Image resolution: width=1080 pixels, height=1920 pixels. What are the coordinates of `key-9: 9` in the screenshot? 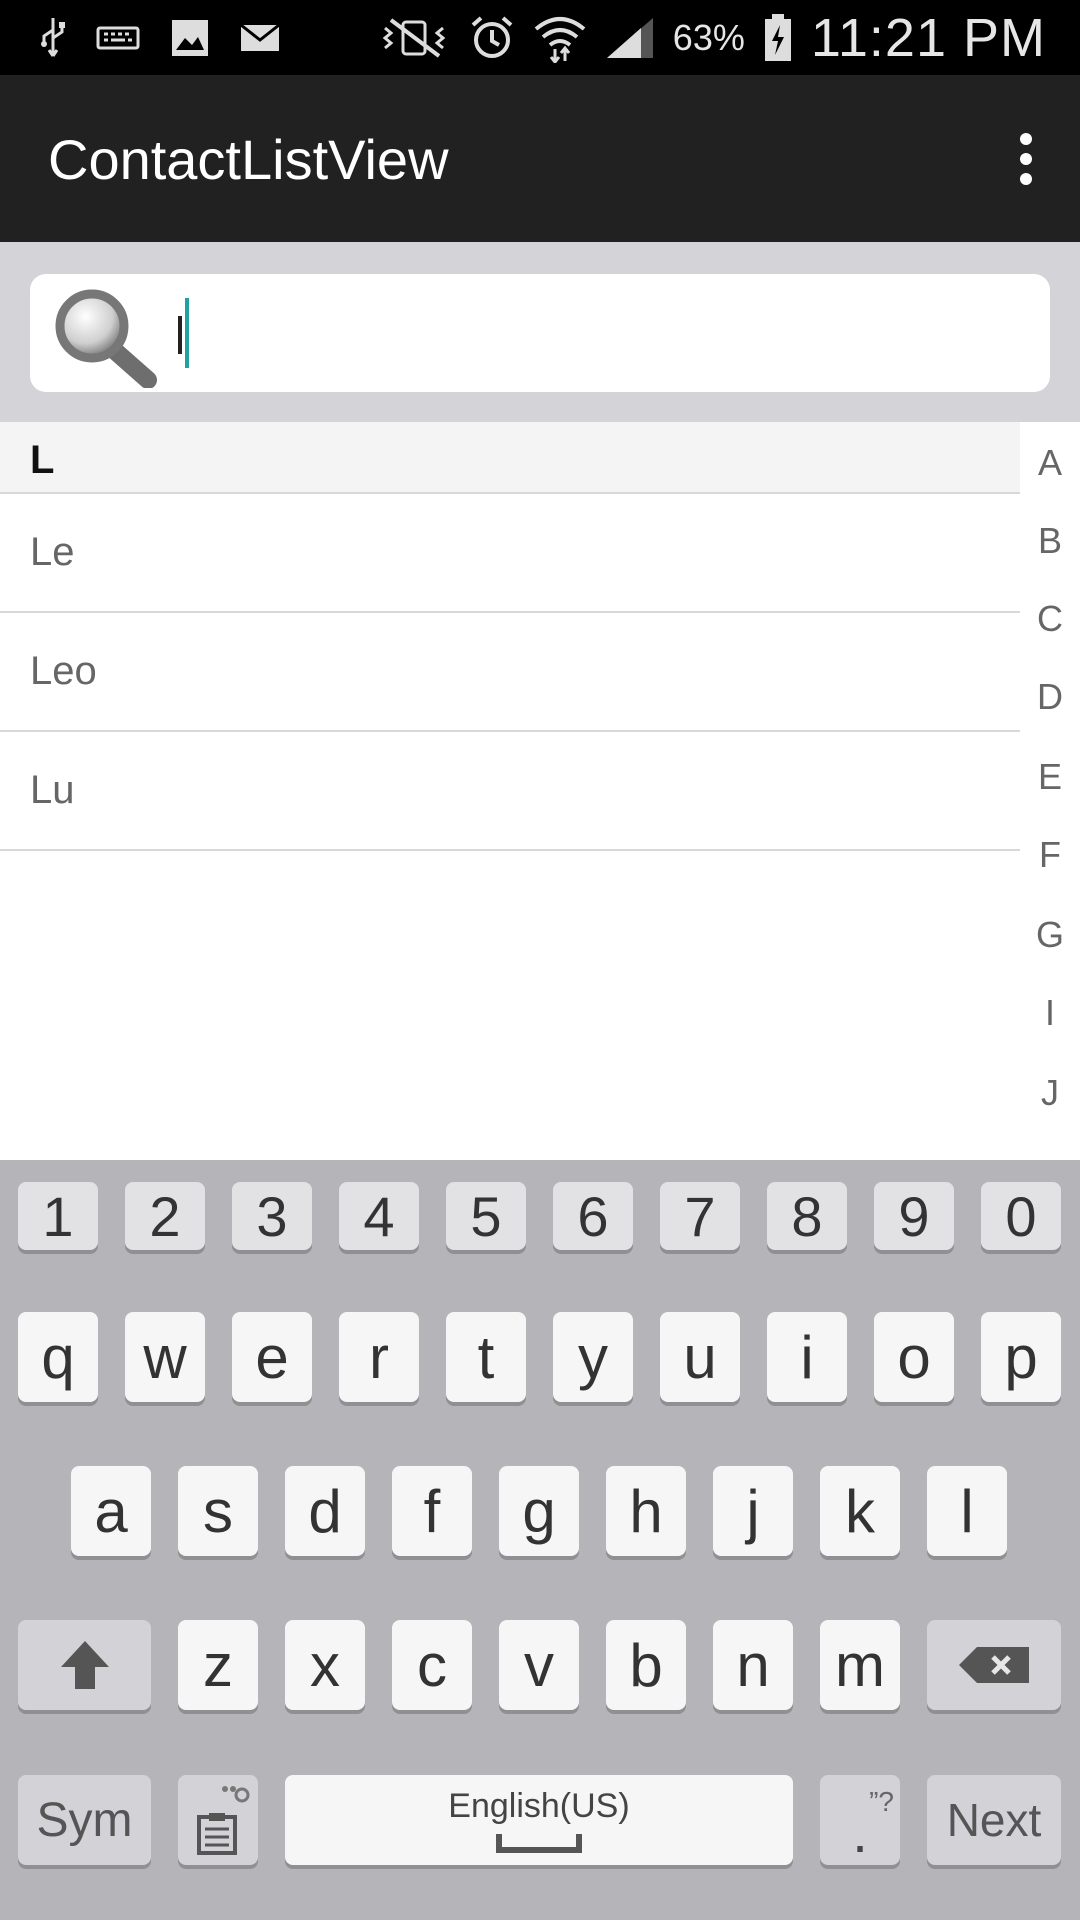 It's located at (914, 1216).